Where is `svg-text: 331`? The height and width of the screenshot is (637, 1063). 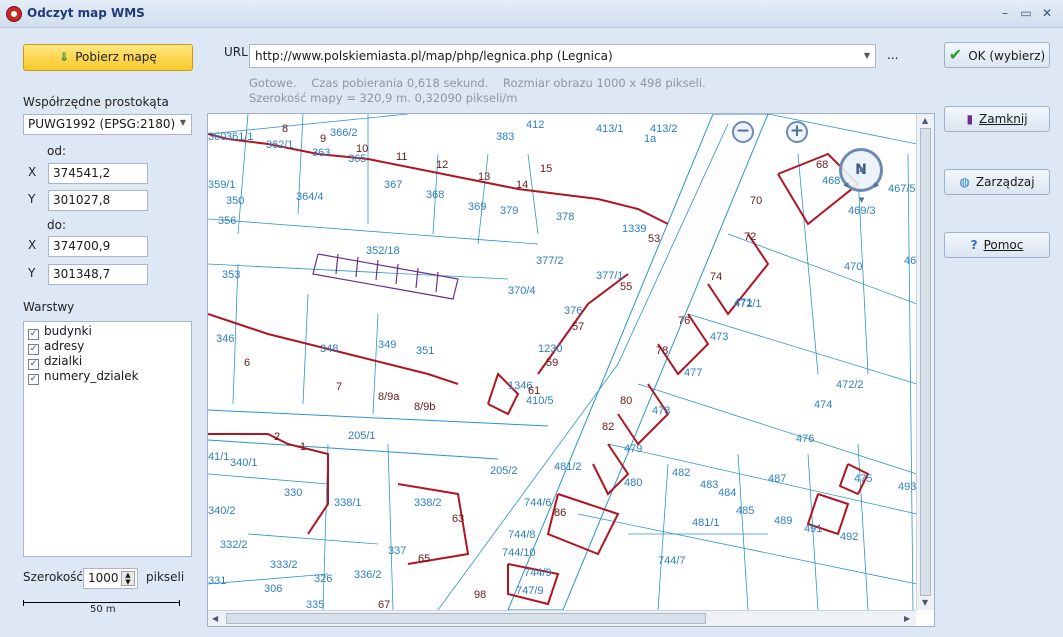 svg-text: 331 is located at coordinates (217, 581).